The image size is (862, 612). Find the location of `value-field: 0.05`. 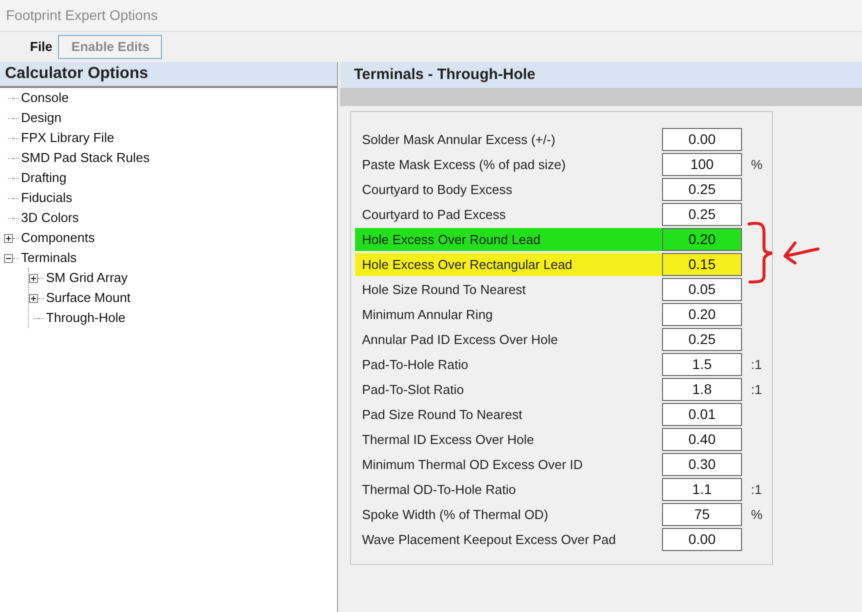

value-field: 0.05 is located at coordinates (702, 289).